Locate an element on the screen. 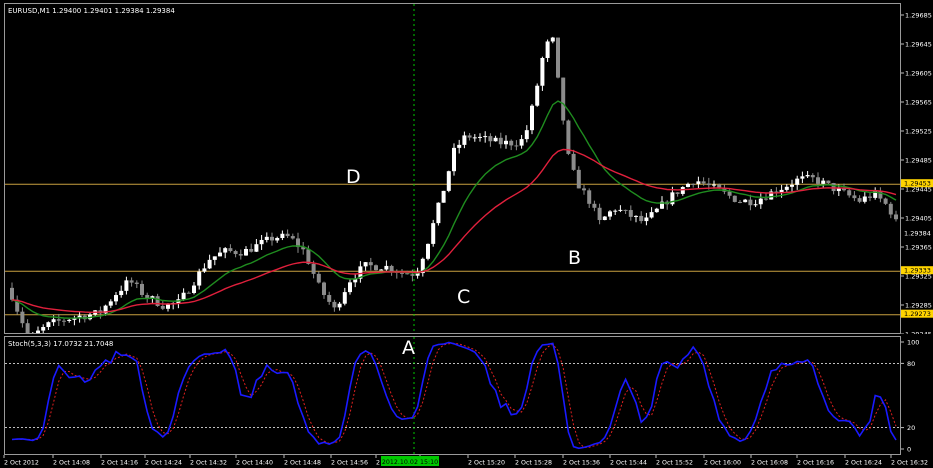 This screenshot has width=933, height=468. level-price-tag-label-0: 1.29453 is located at coordinates (917, 184).